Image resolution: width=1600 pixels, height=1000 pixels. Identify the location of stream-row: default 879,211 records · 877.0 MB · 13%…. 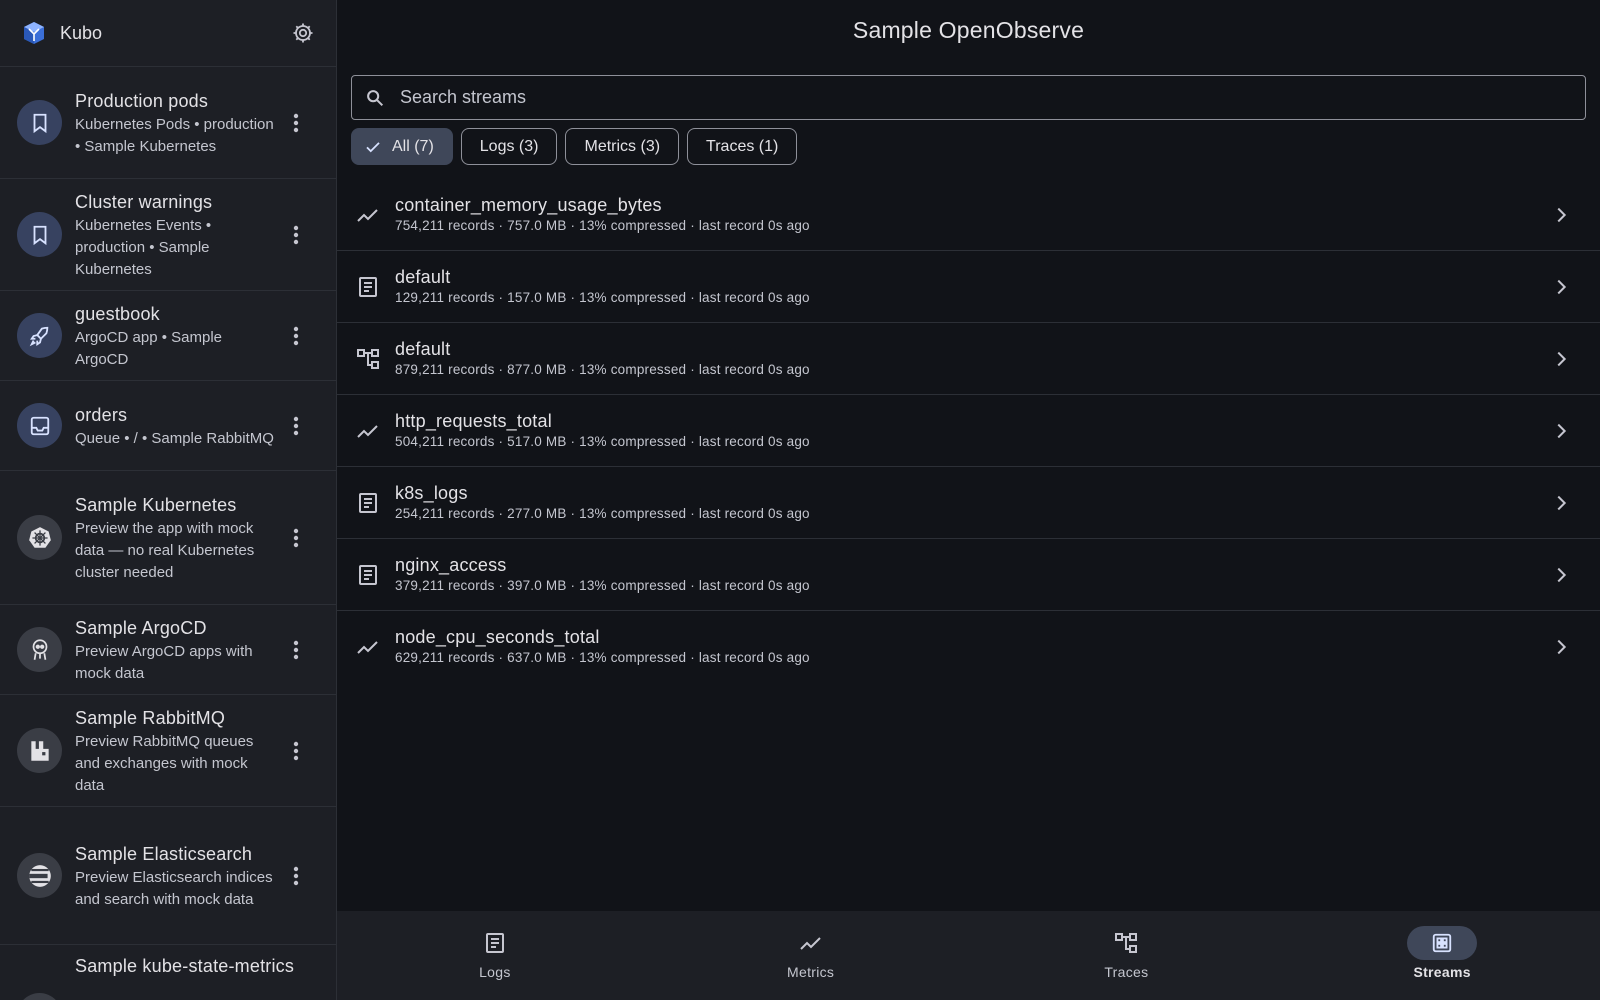
(968, 359).